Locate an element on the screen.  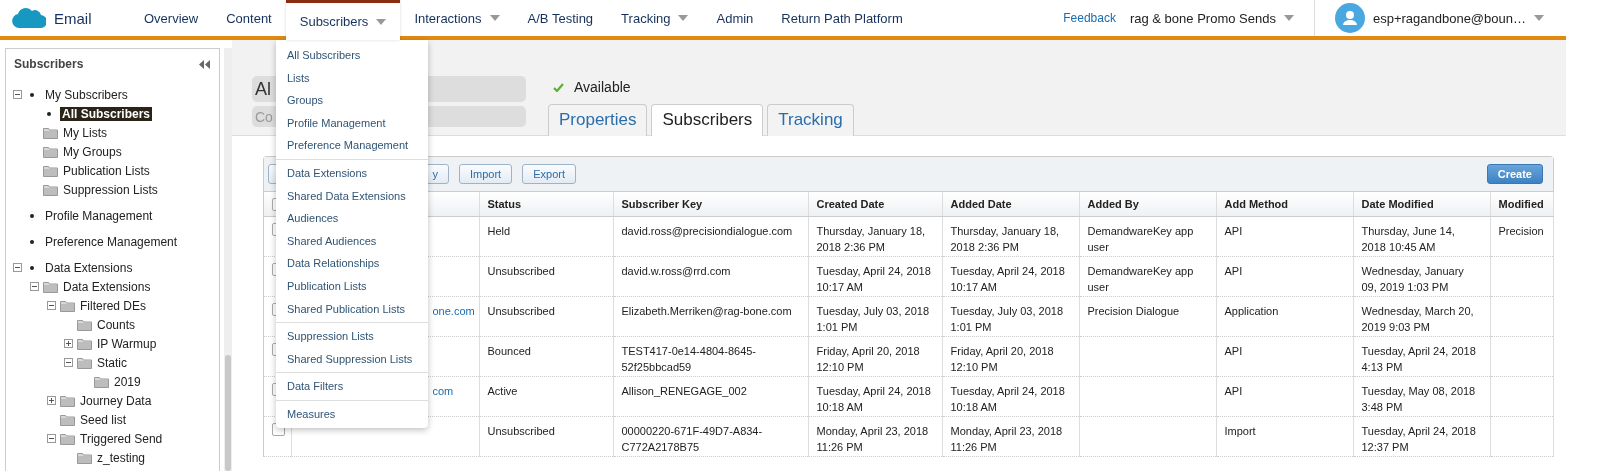
tab: Properties is located at coordinates (598, 120).